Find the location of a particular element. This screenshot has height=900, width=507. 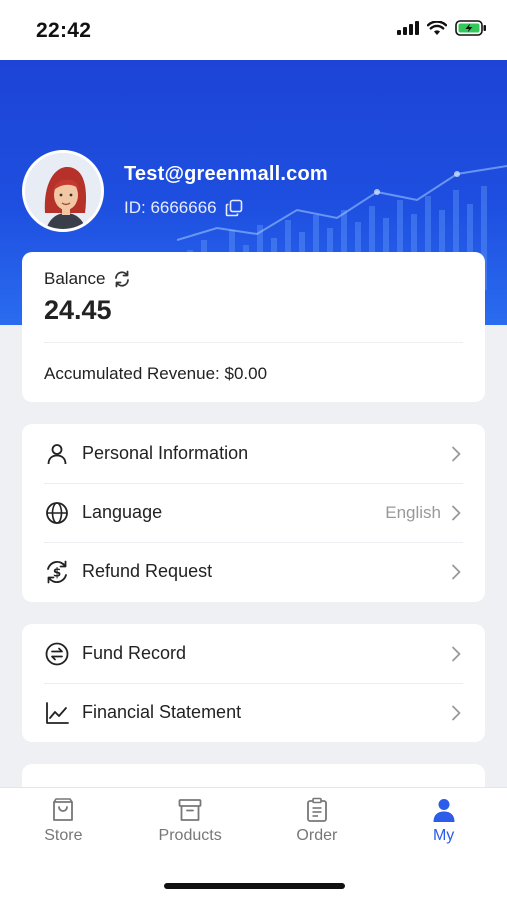

balance-label-row: Balance is located at coordinates (87, 279).